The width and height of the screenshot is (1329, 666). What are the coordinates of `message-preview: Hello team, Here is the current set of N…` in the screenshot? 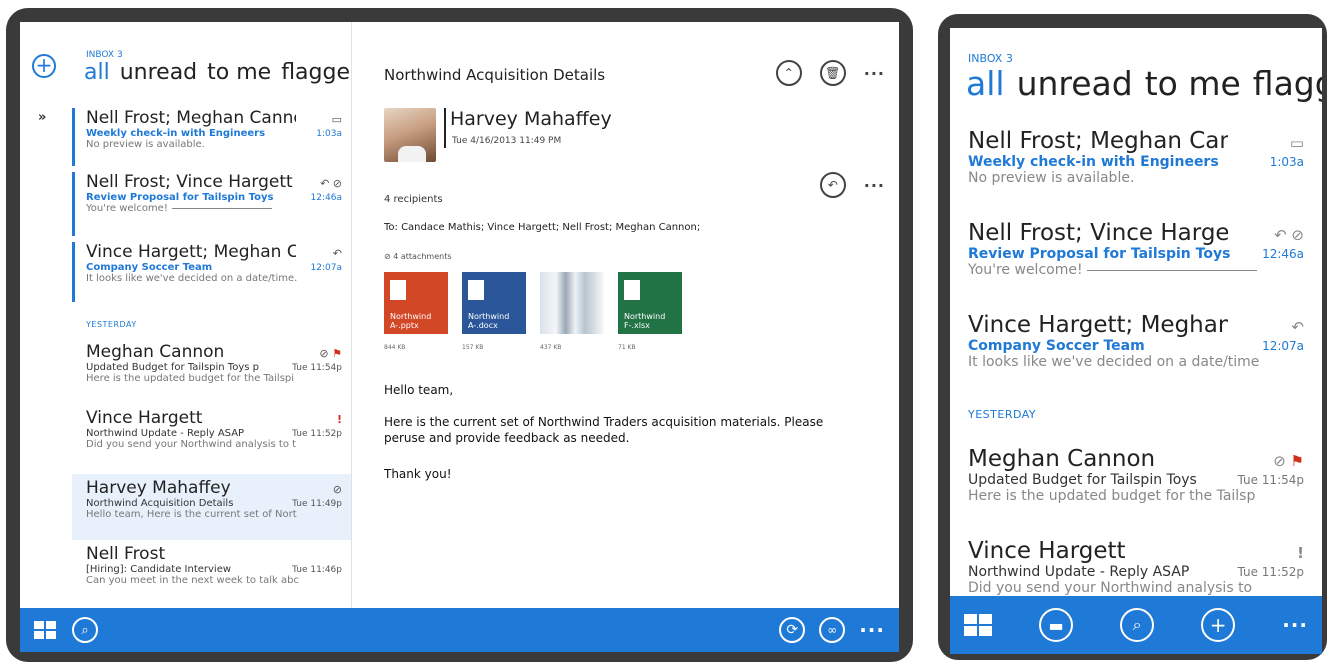 It's located at (191, 514).